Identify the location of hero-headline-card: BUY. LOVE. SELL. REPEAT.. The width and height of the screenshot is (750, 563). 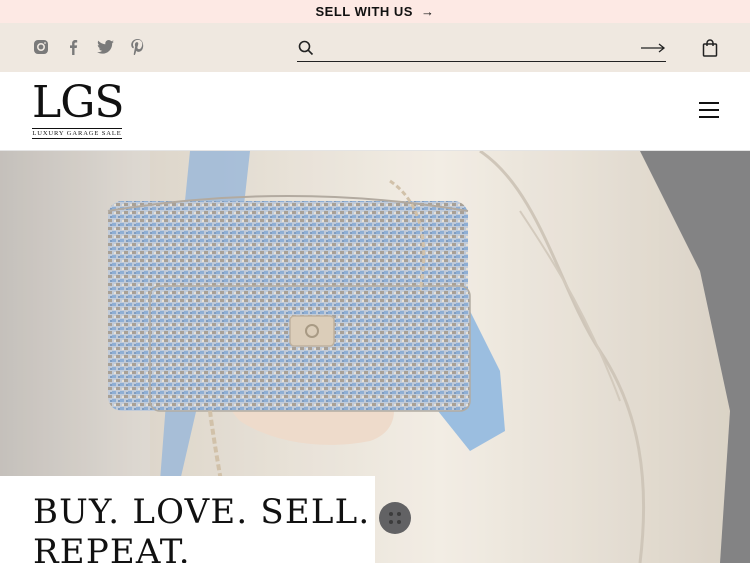
(187, 519).